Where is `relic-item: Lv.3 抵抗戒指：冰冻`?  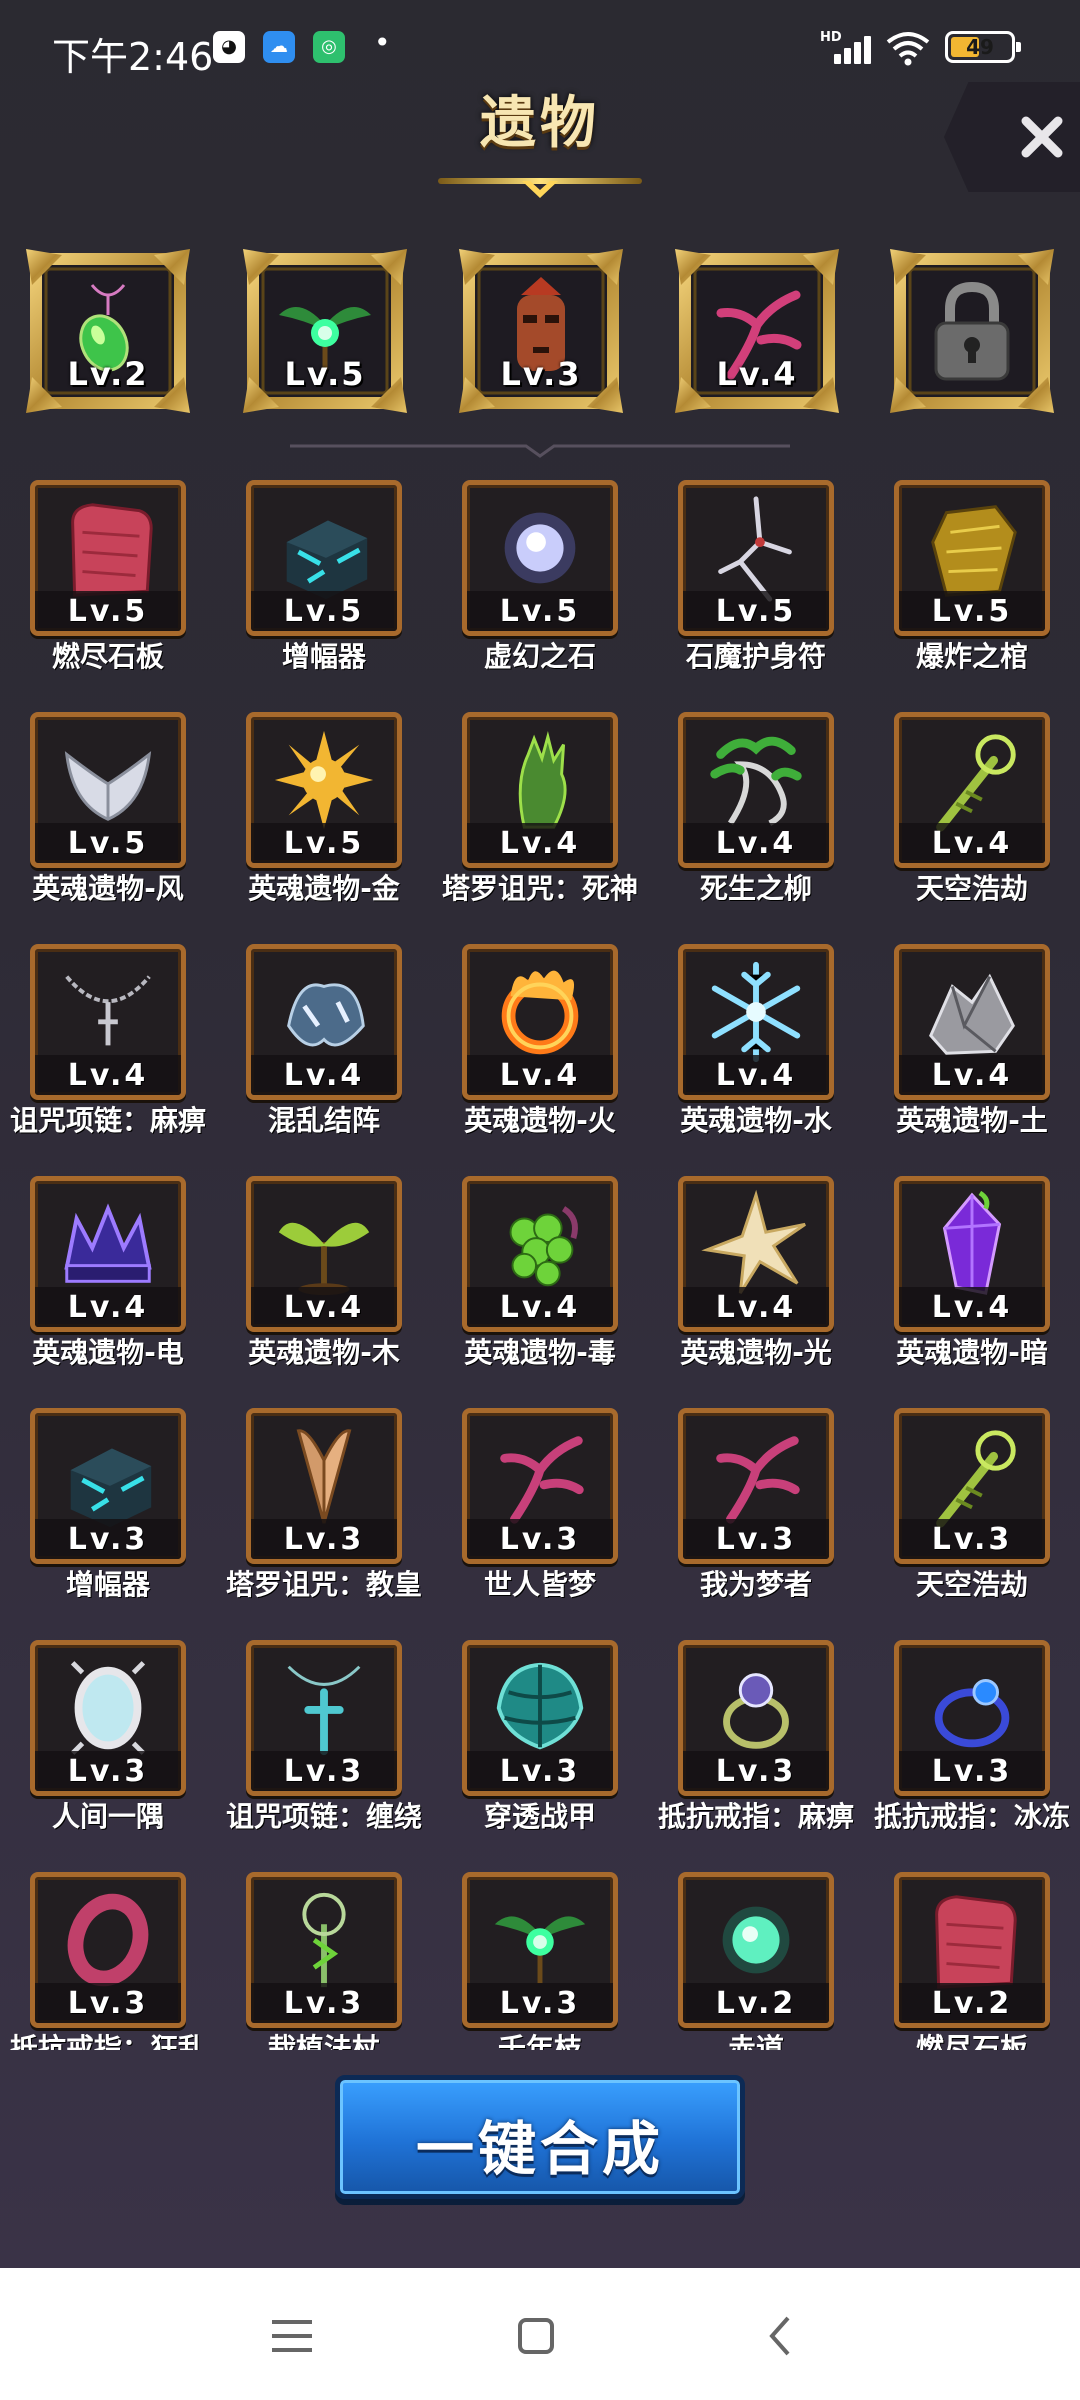 relic-item: Lv.3 抵抗戒指：冰冻 is located at coordinates (967, 1756).